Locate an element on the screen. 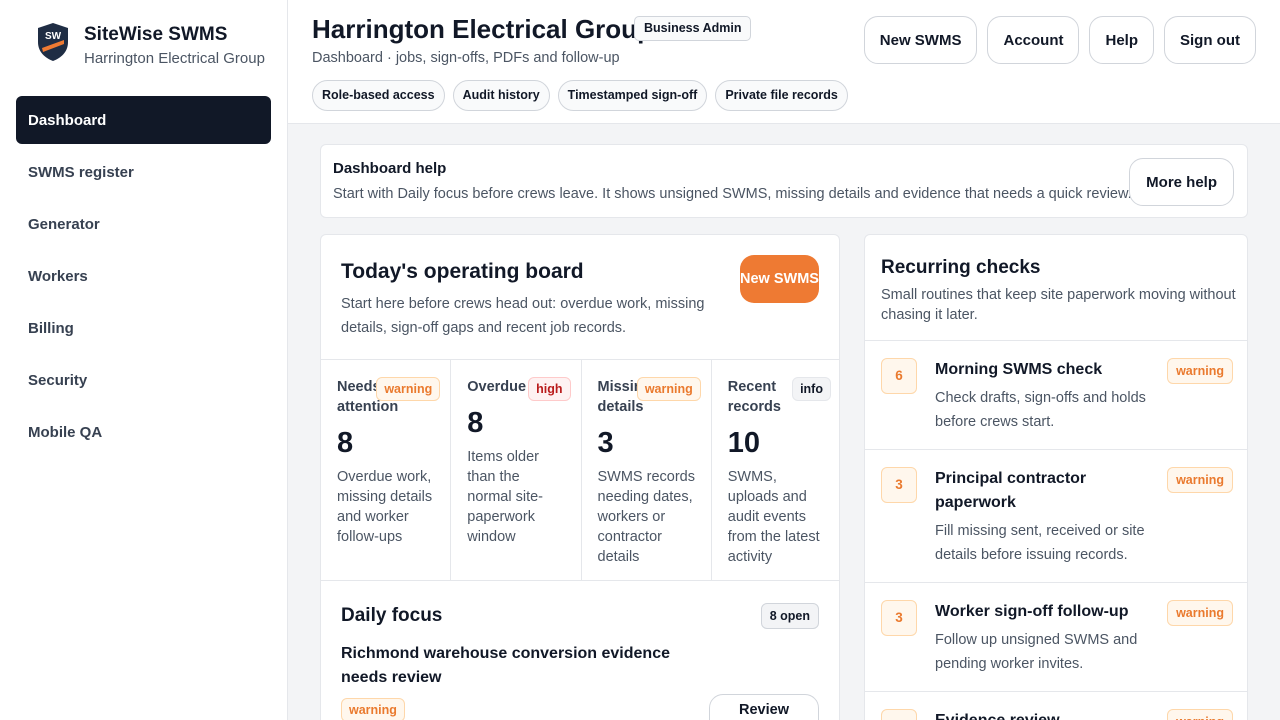  sidebar-item-billing: Billing is located at coordinates (143, 328).